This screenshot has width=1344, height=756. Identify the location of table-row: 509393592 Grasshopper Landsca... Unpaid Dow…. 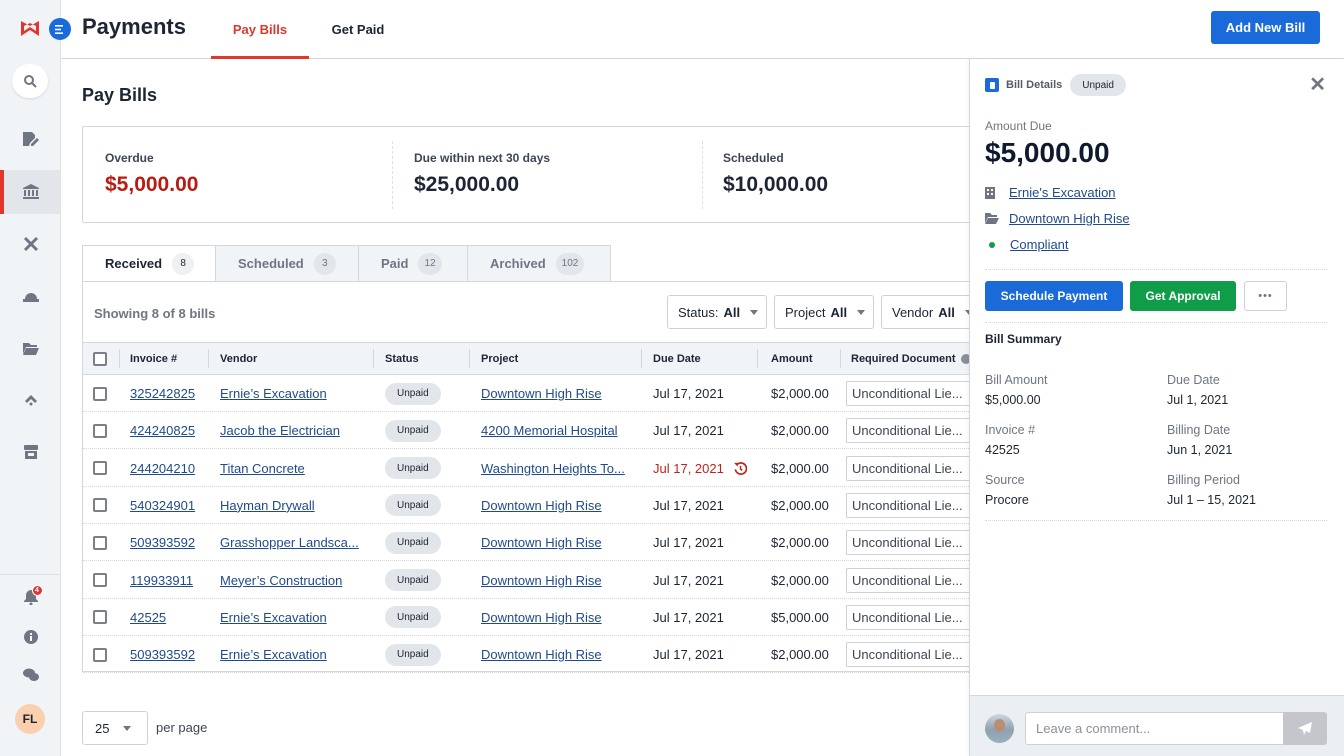
(533, 543).